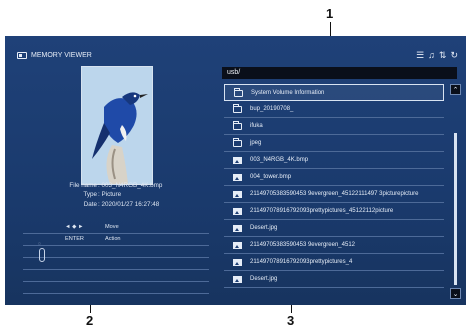 Image resolution: width=469 pixels, height=330 pixels. I want to click on key-guide-row: ENTER Action, so click(116, 240).